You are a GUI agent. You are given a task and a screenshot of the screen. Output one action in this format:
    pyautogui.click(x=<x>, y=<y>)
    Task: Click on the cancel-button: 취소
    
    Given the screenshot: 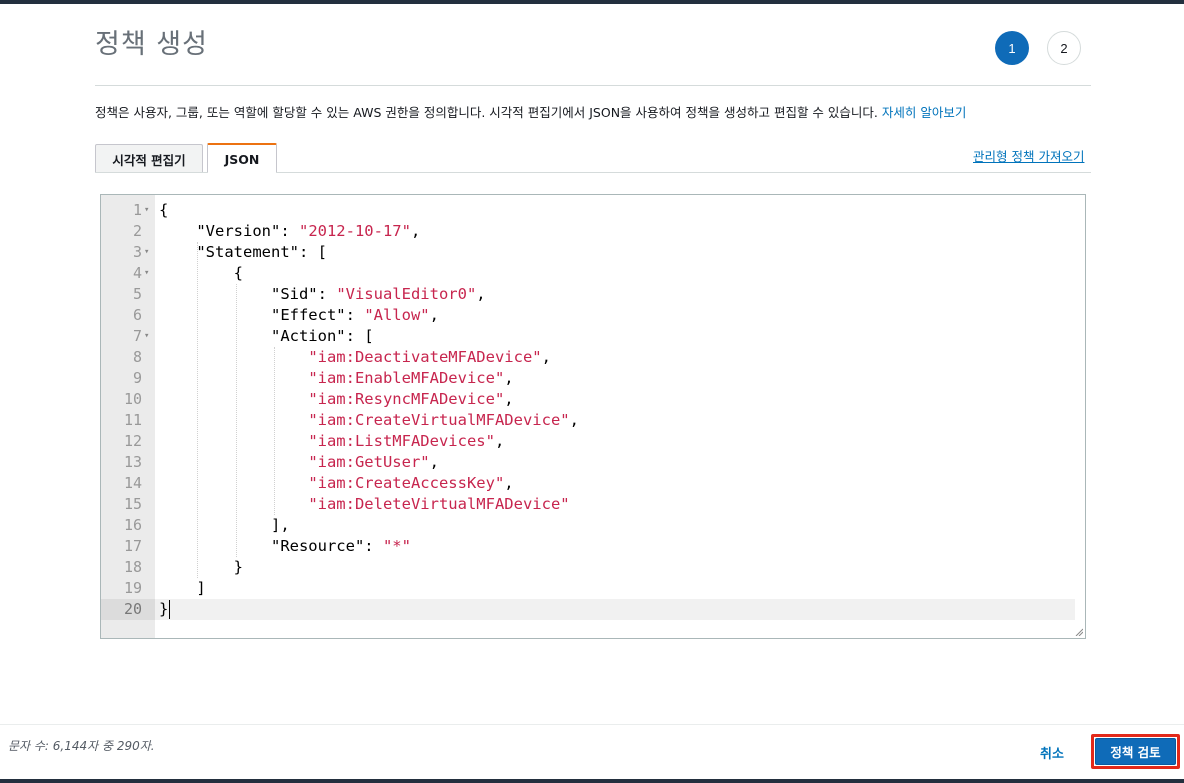 What is the action you would take?
    pyautogui.click(x=1052, y=752)
    